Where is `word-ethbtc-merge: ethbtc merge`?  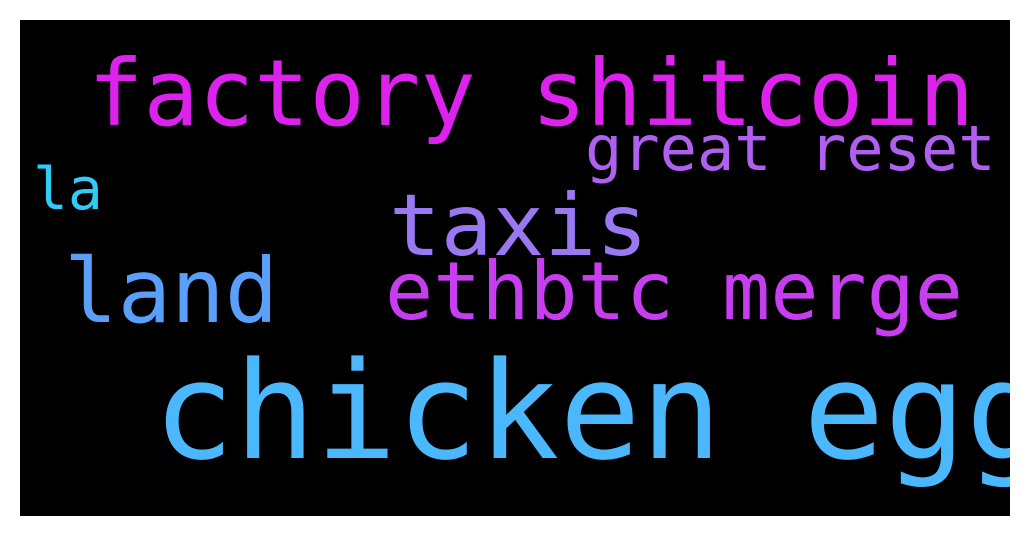
word-ethbtc-merge: ethbtc merge is located at coordinates (674, 291).